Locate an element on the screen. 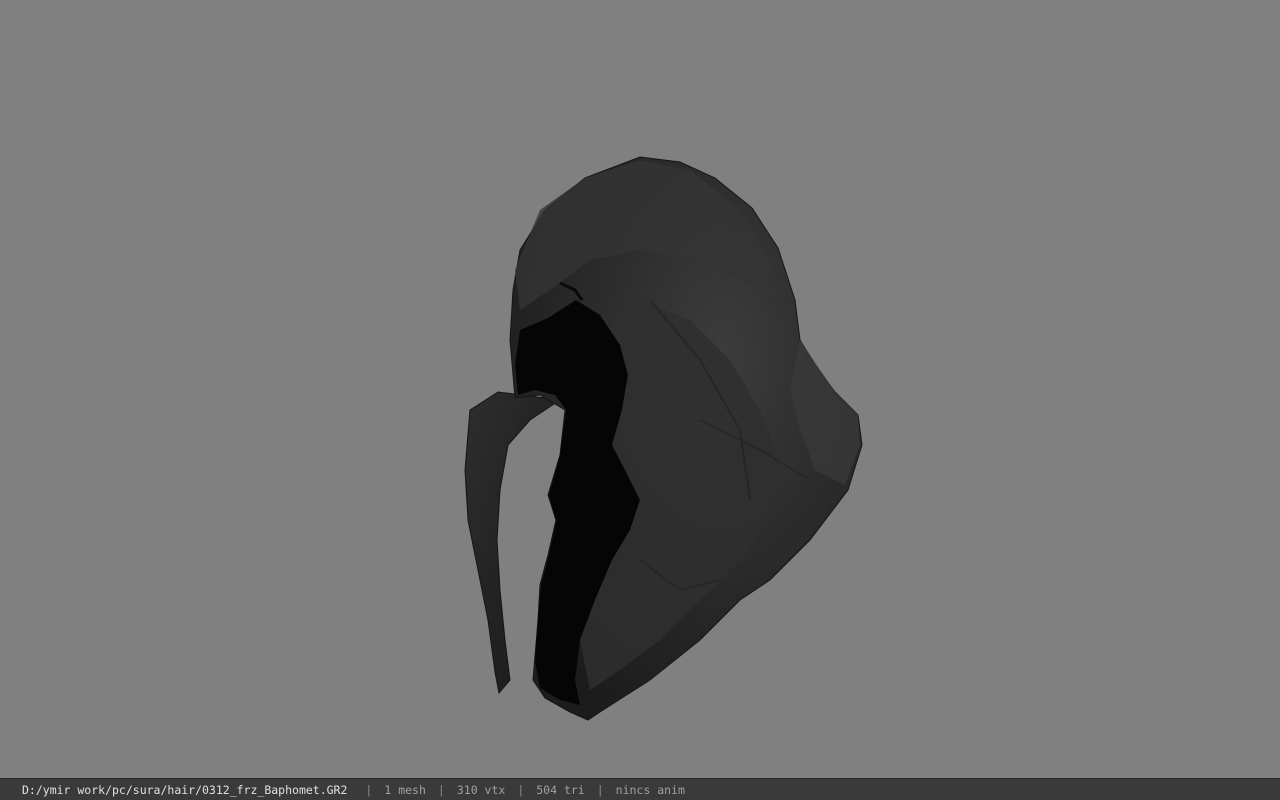  mesh-count: 1 mesh is located at coordinates (405, 789).